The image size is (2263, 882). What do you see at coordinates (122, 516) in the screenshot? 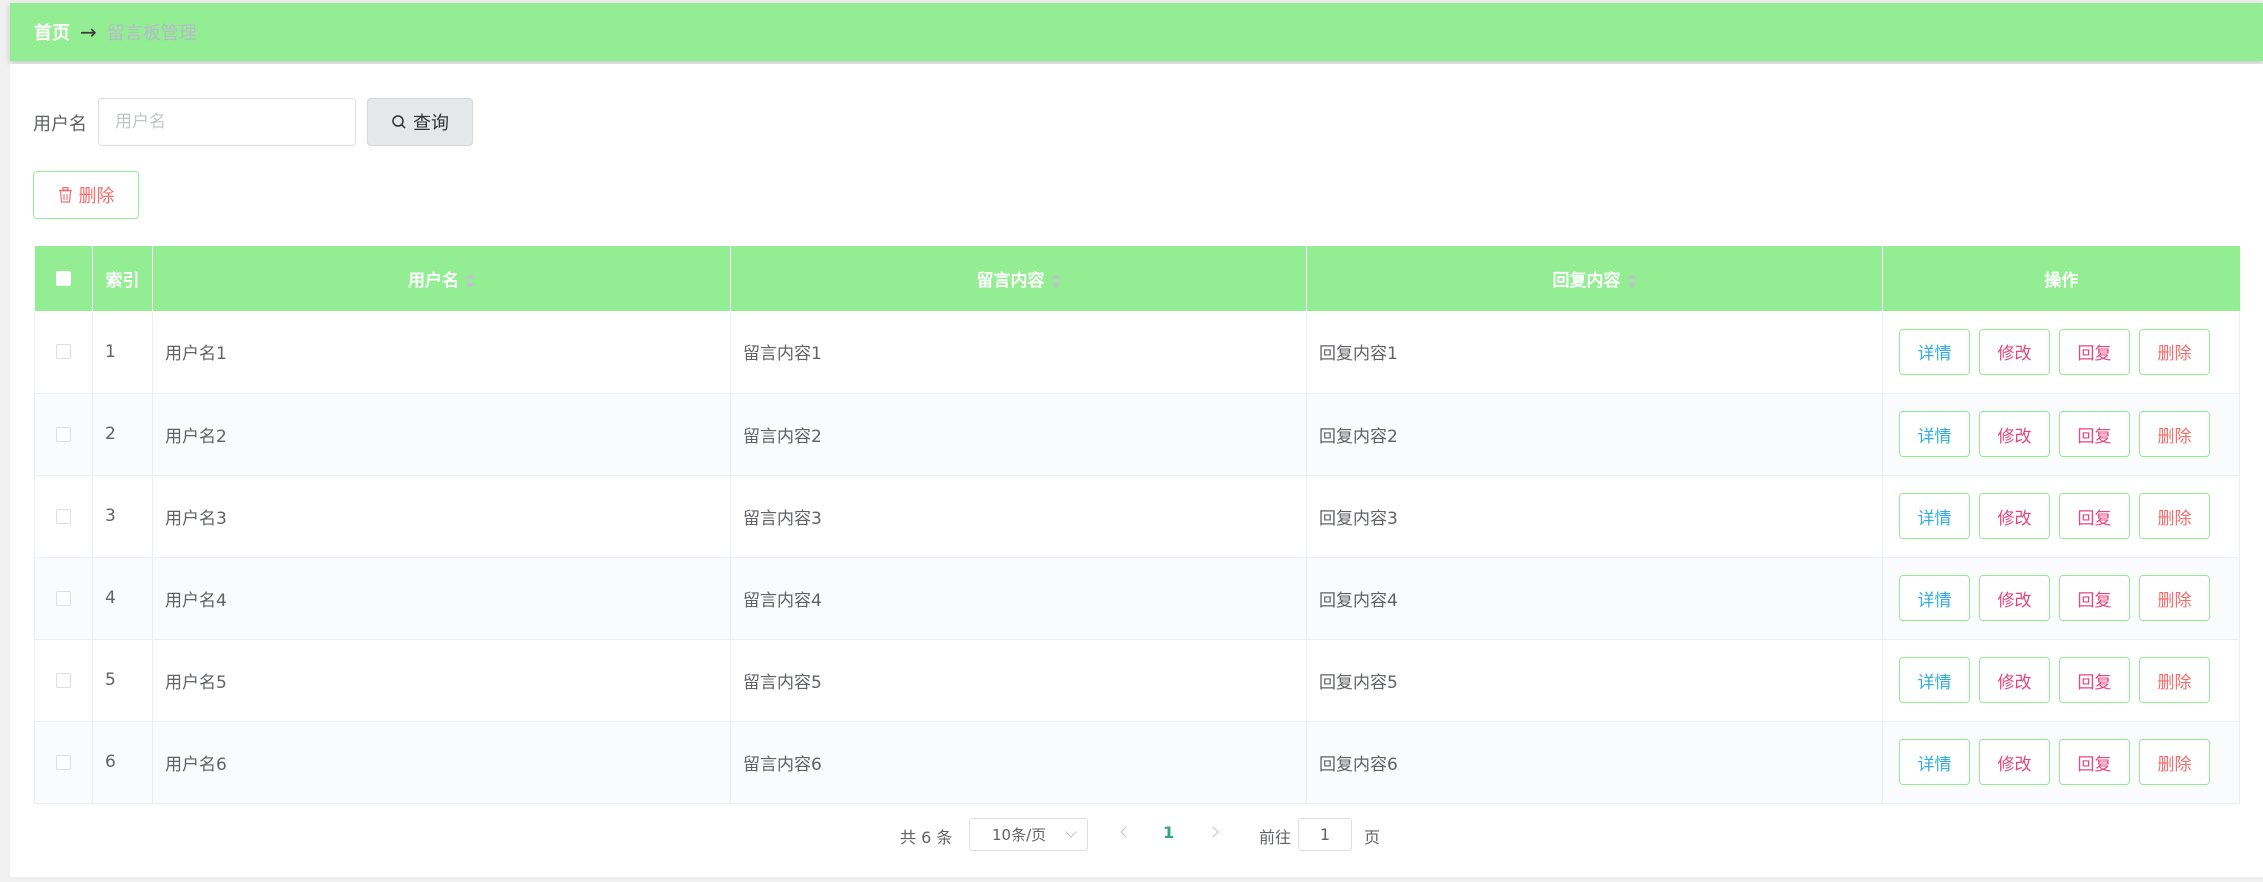
I see `cell-index: 3` at bounding box center [122, 516].